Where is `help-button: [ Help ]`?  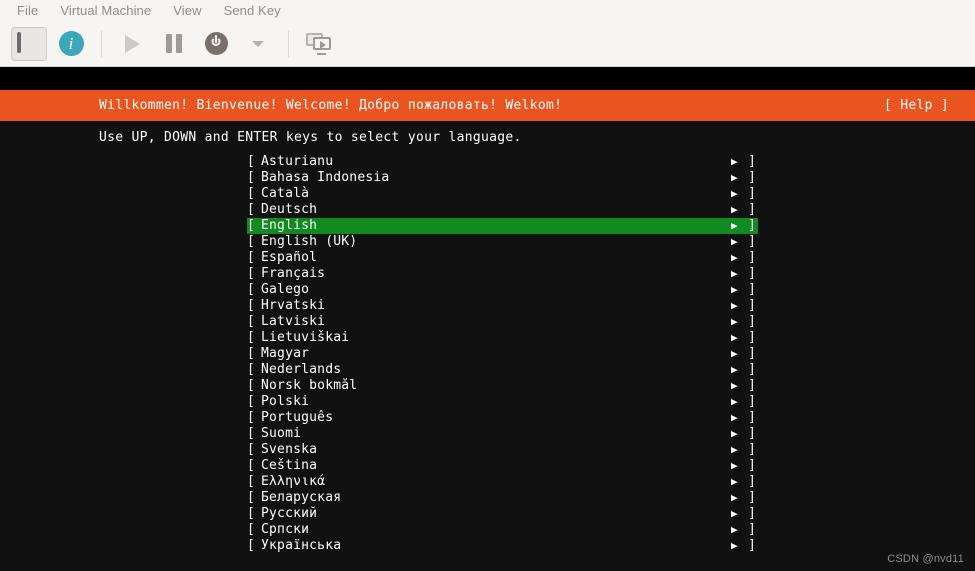 help-button: [ Help ] is located at coordinates (916, 105).